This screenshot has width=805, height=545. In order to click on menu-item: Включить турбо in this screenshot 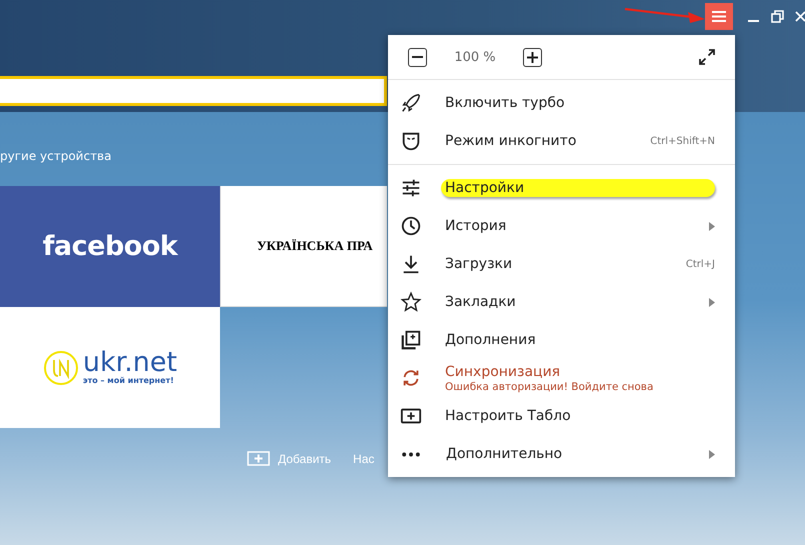, I will do `click(561, 103)`.